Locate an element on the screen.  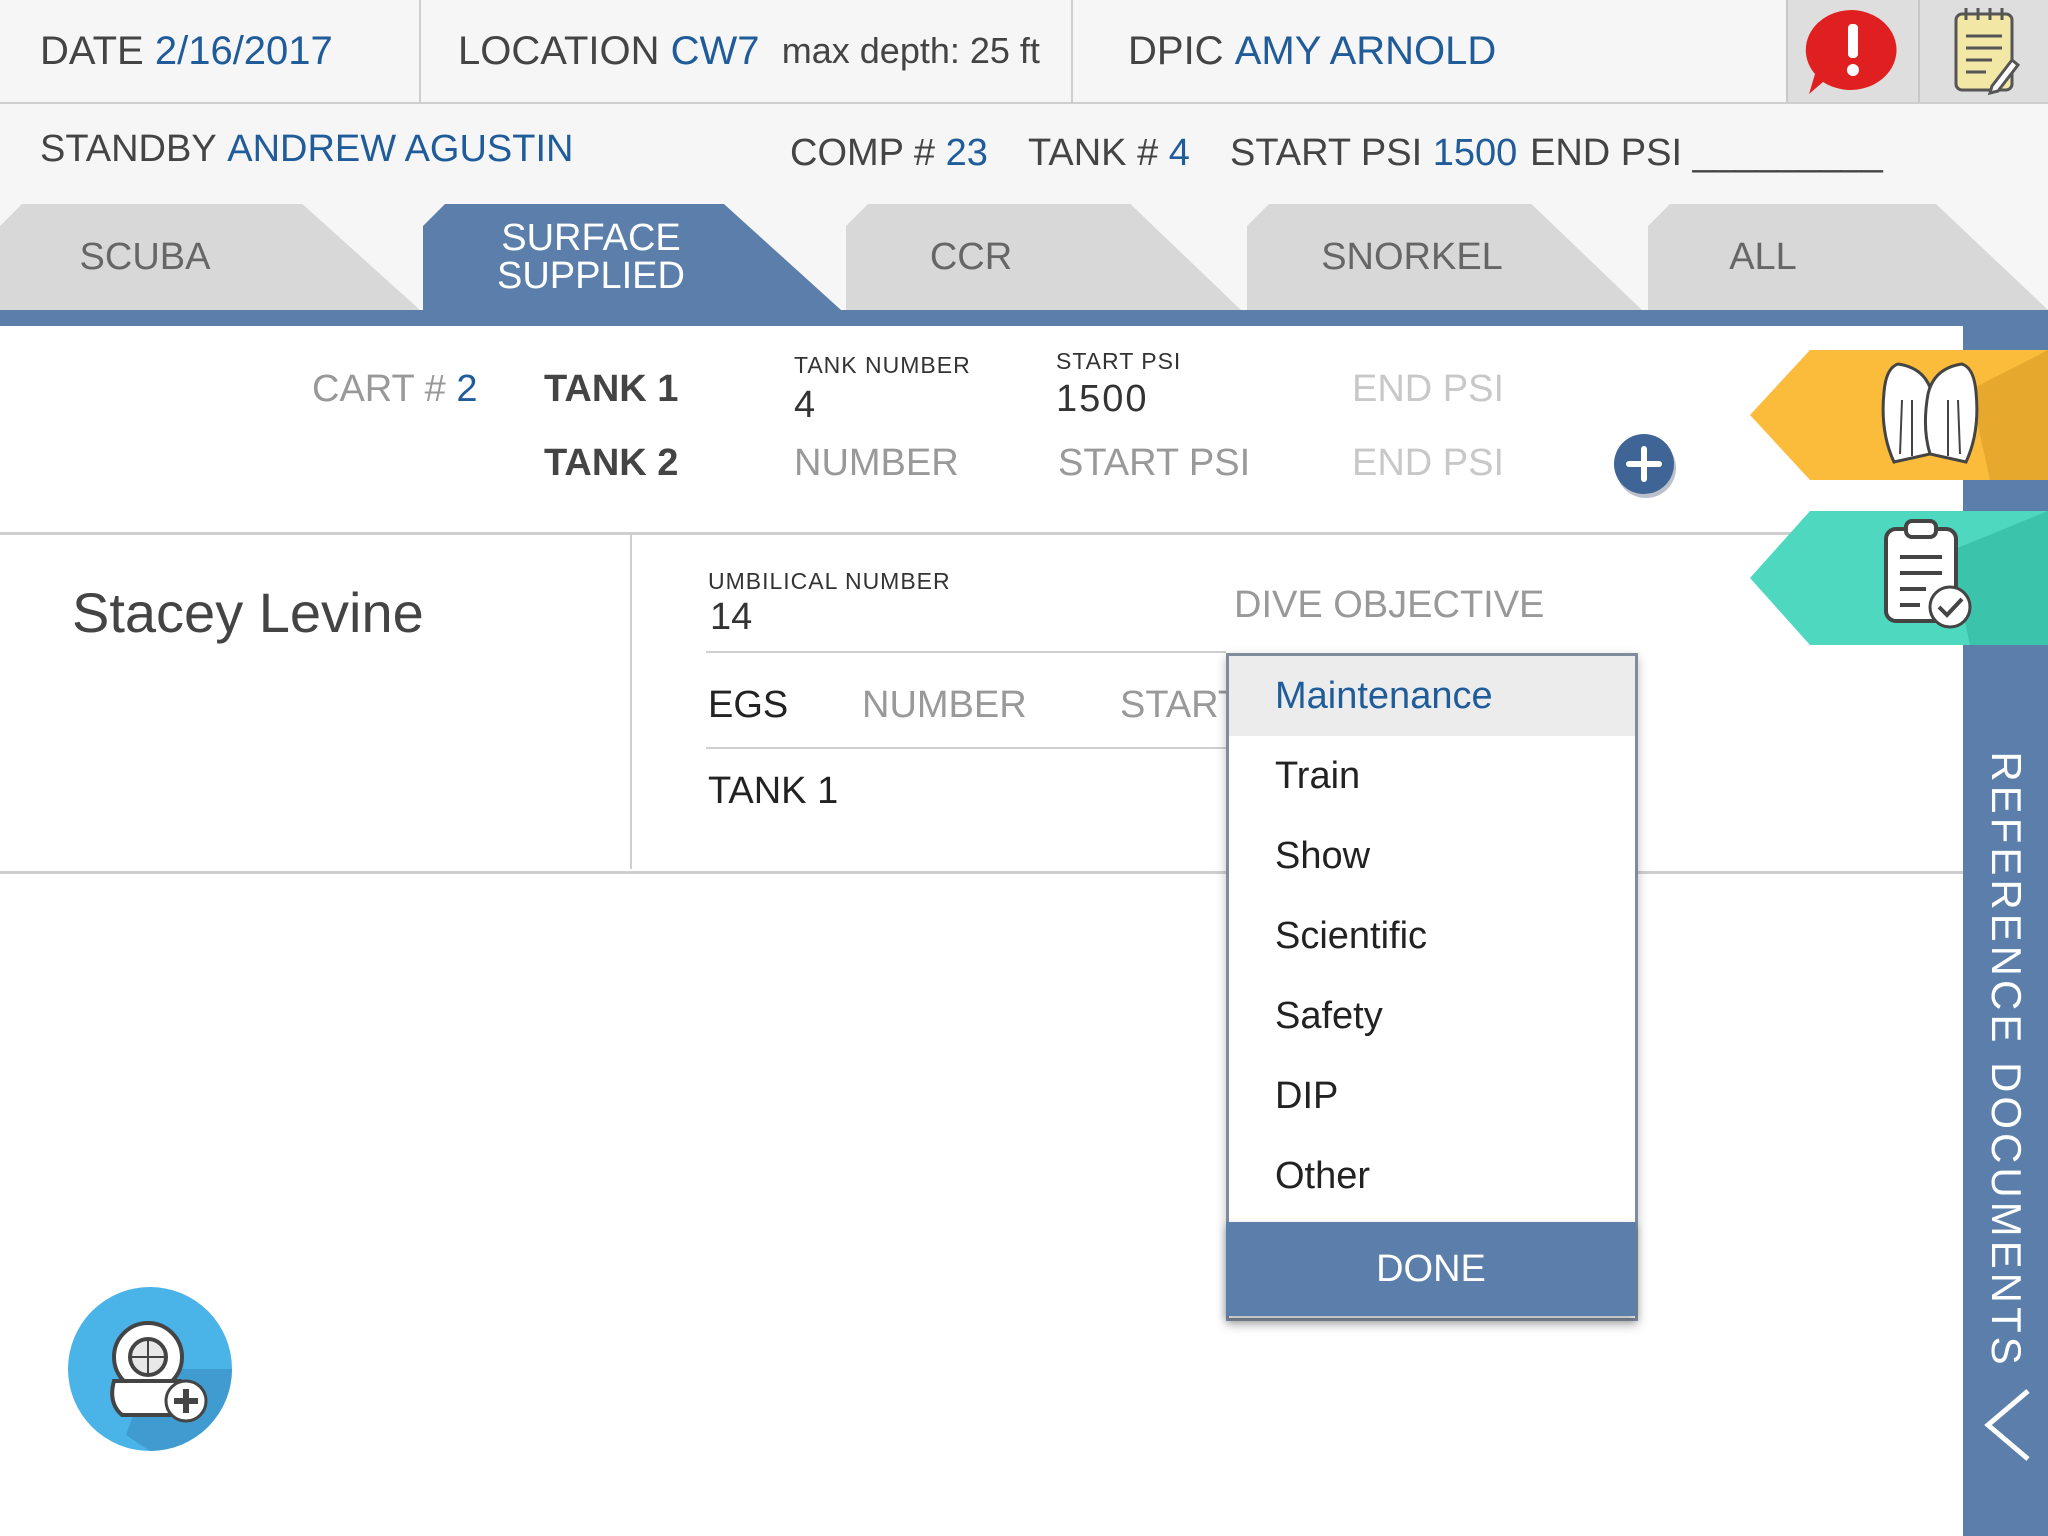
tank2-number-input: NUMBER is located at coordinates (876, 463).